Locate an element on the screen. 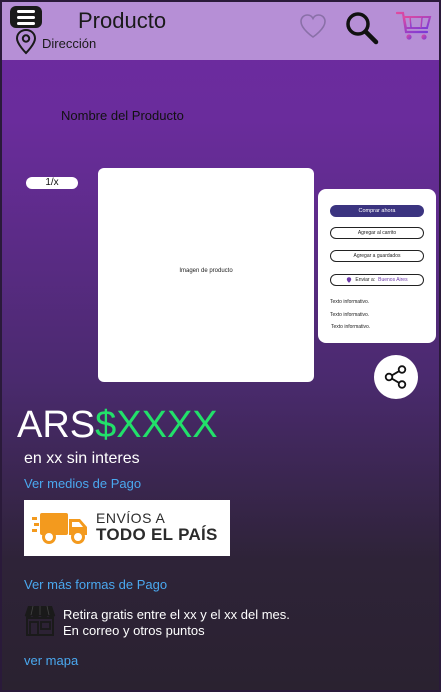 The height and width of the screenshot is (692, 441). price-amount: $XXXX is located at coordinates (156, 425).